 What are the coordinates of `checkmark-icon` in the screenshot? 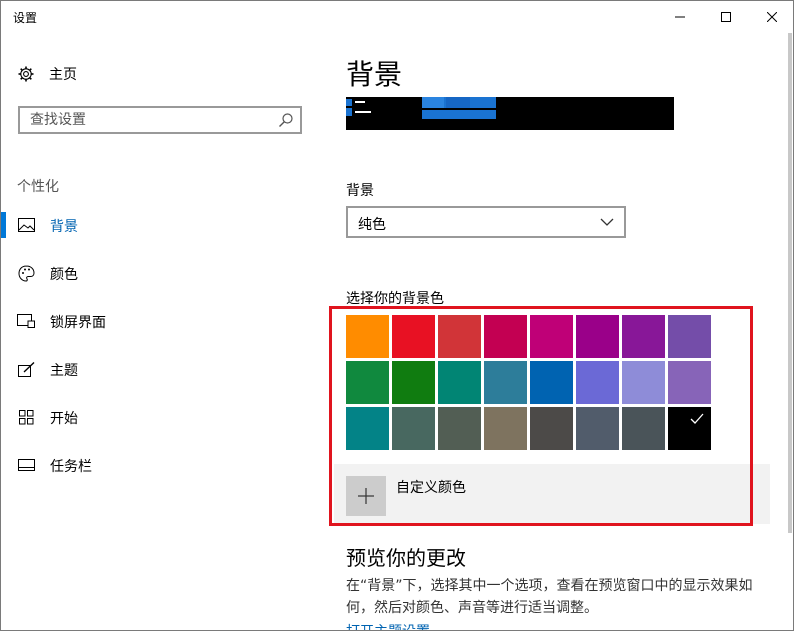 It's located at (697, 418).